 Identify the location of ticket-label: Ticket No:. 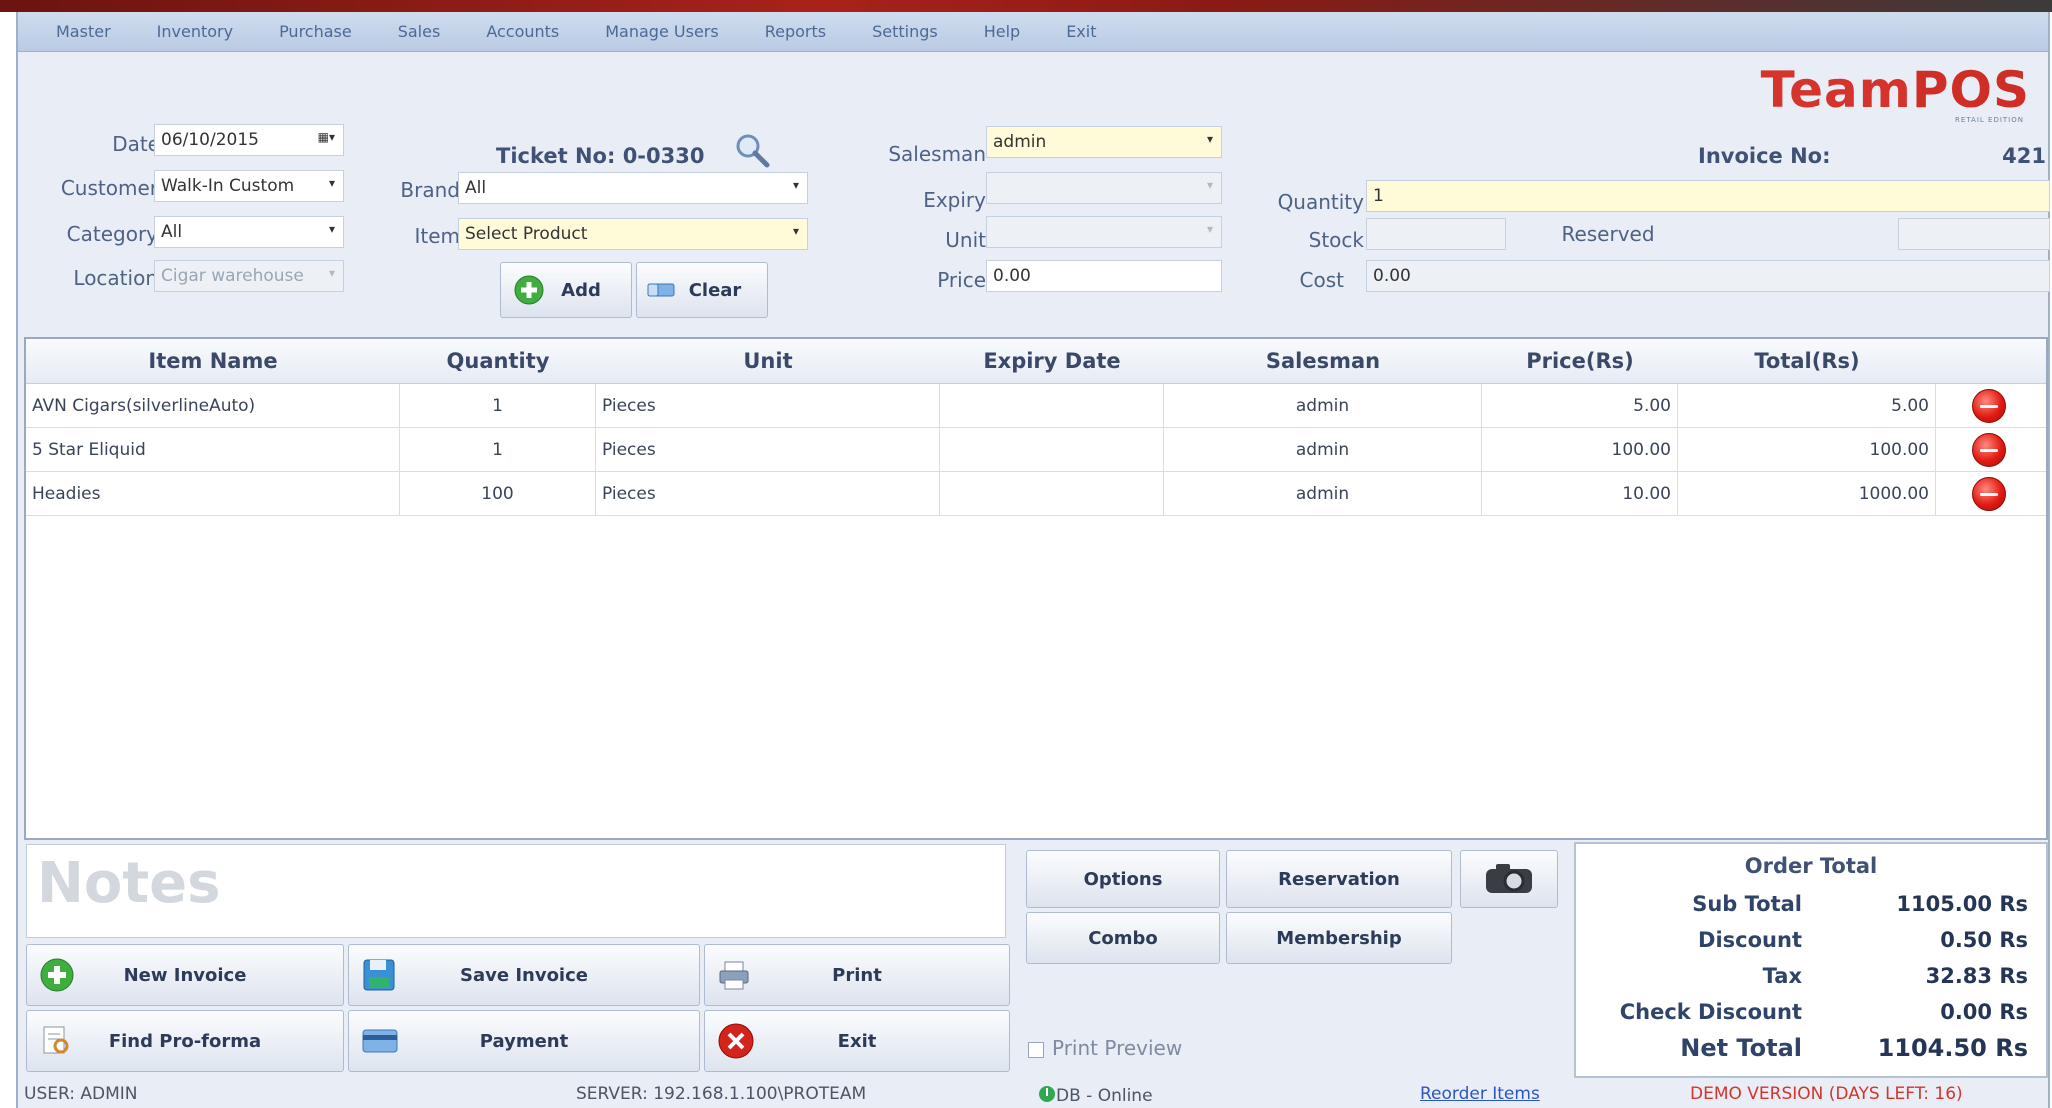
(556, 156).